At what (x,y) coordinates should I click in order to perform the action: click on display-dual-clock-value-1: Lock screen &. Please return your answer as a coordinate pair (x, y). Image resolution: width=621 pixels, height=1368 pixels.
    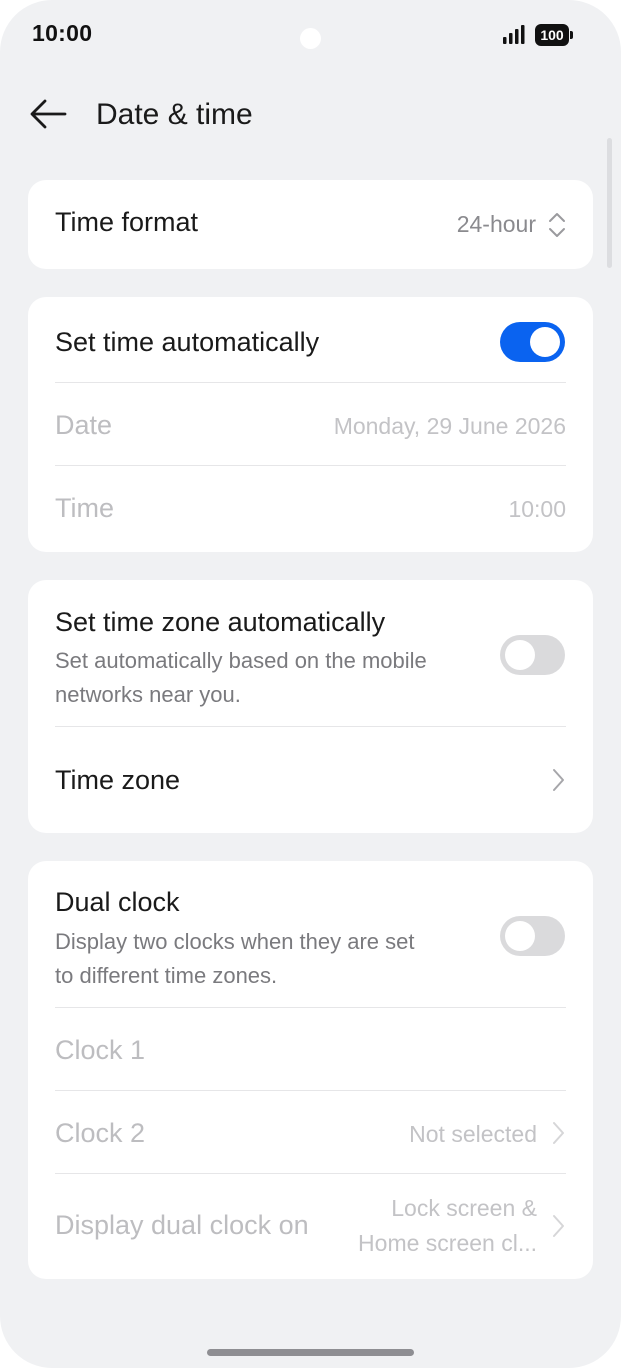
    Looking at the image, I should click on (464, 1208).